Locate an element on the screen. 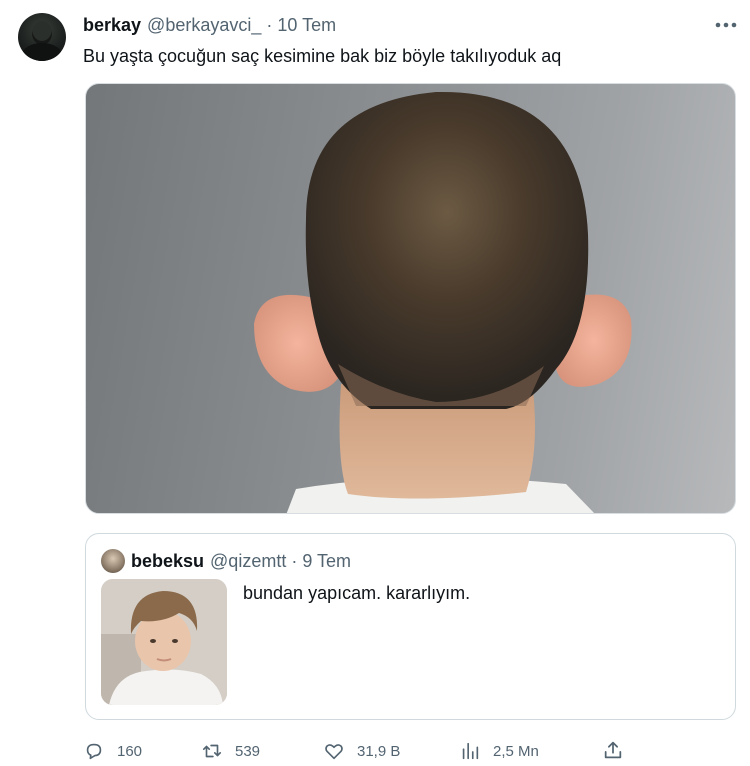 The height and width of the screenshot is (766, 750). quoted-tweet-photo is located at coordinates (164, 642).